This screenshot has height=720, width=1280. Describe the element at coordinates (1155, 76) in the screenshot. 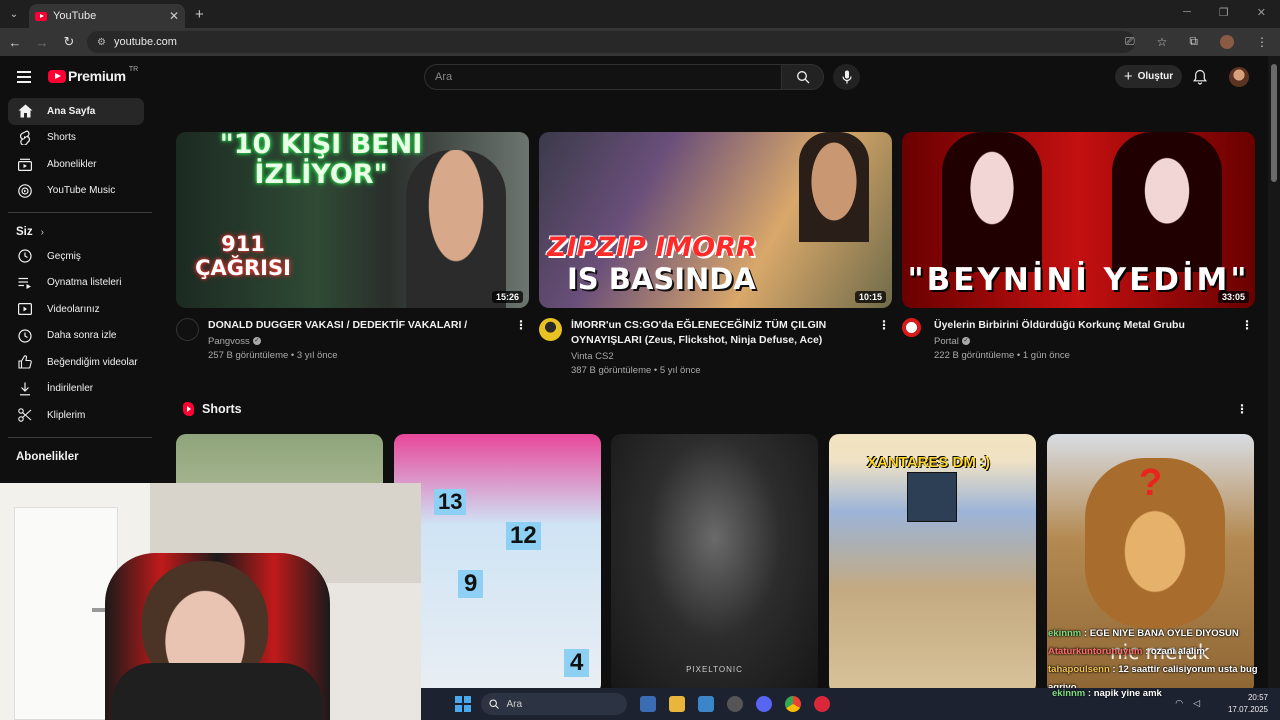

I see `create-label: Oluştur` at that location.